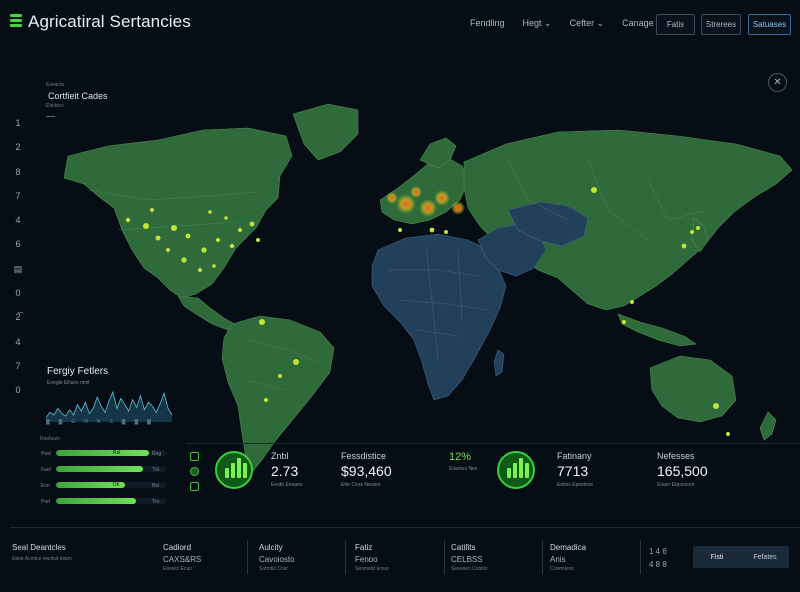 Image resolution: width=800 pixels, height=592 pixels. What do you see at coordinates (499, 363) in the screenshot?
I see `madagascar` at bounding box center [499, 363].